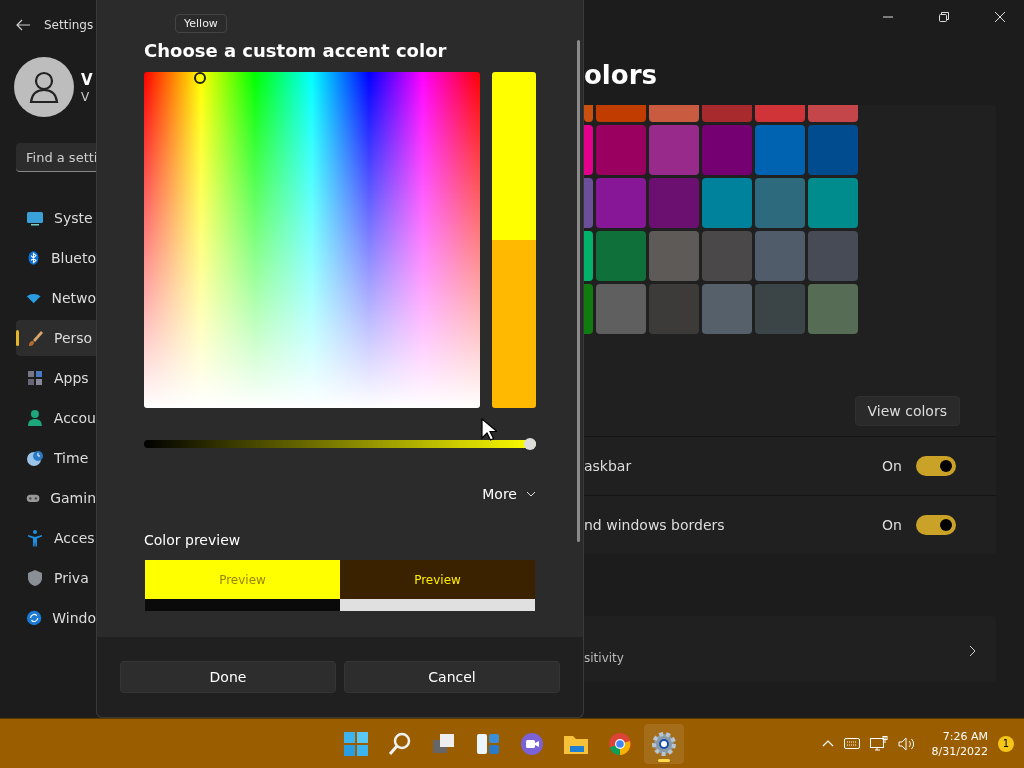 This screenshot has height=768, width=1024. I want to click on nav-item: Perso, so click(56, 338).